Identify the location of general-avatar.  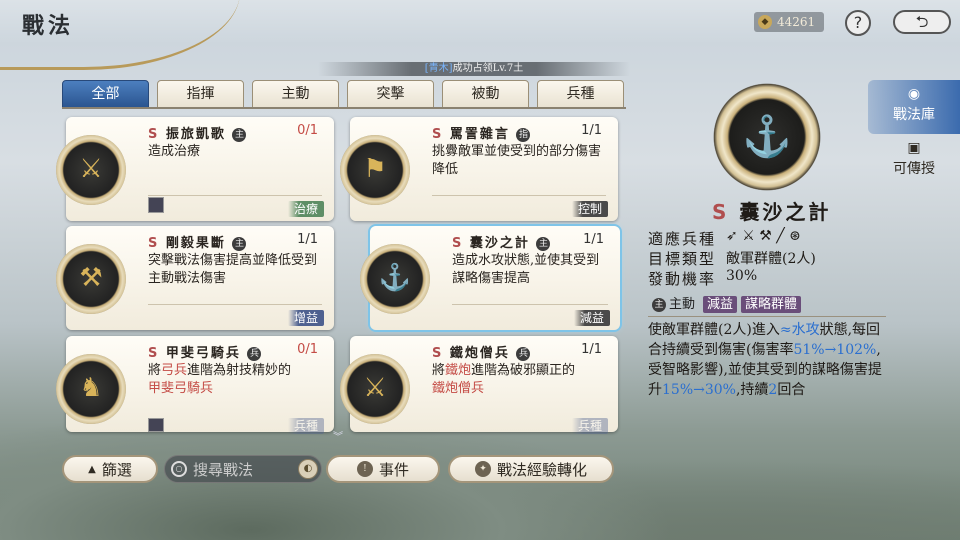
(156, 425).